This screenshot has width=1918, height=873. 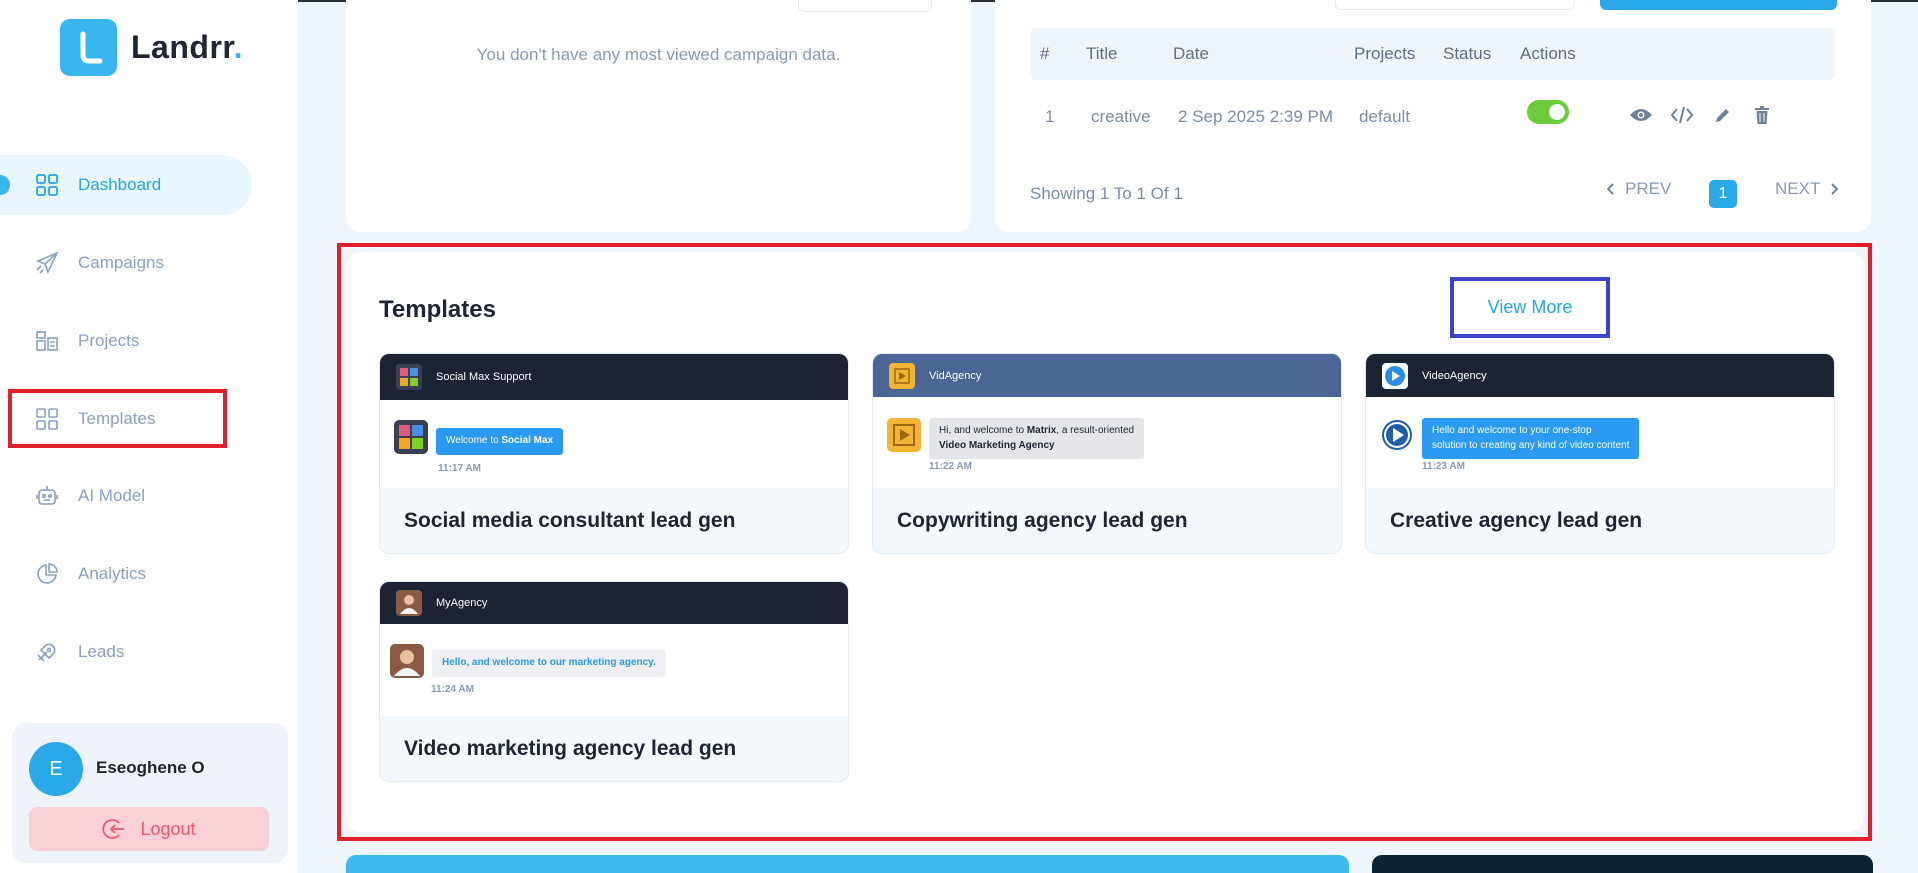 I want to click on sidebar-item-leads: Leads, so click(x=126, y=652).